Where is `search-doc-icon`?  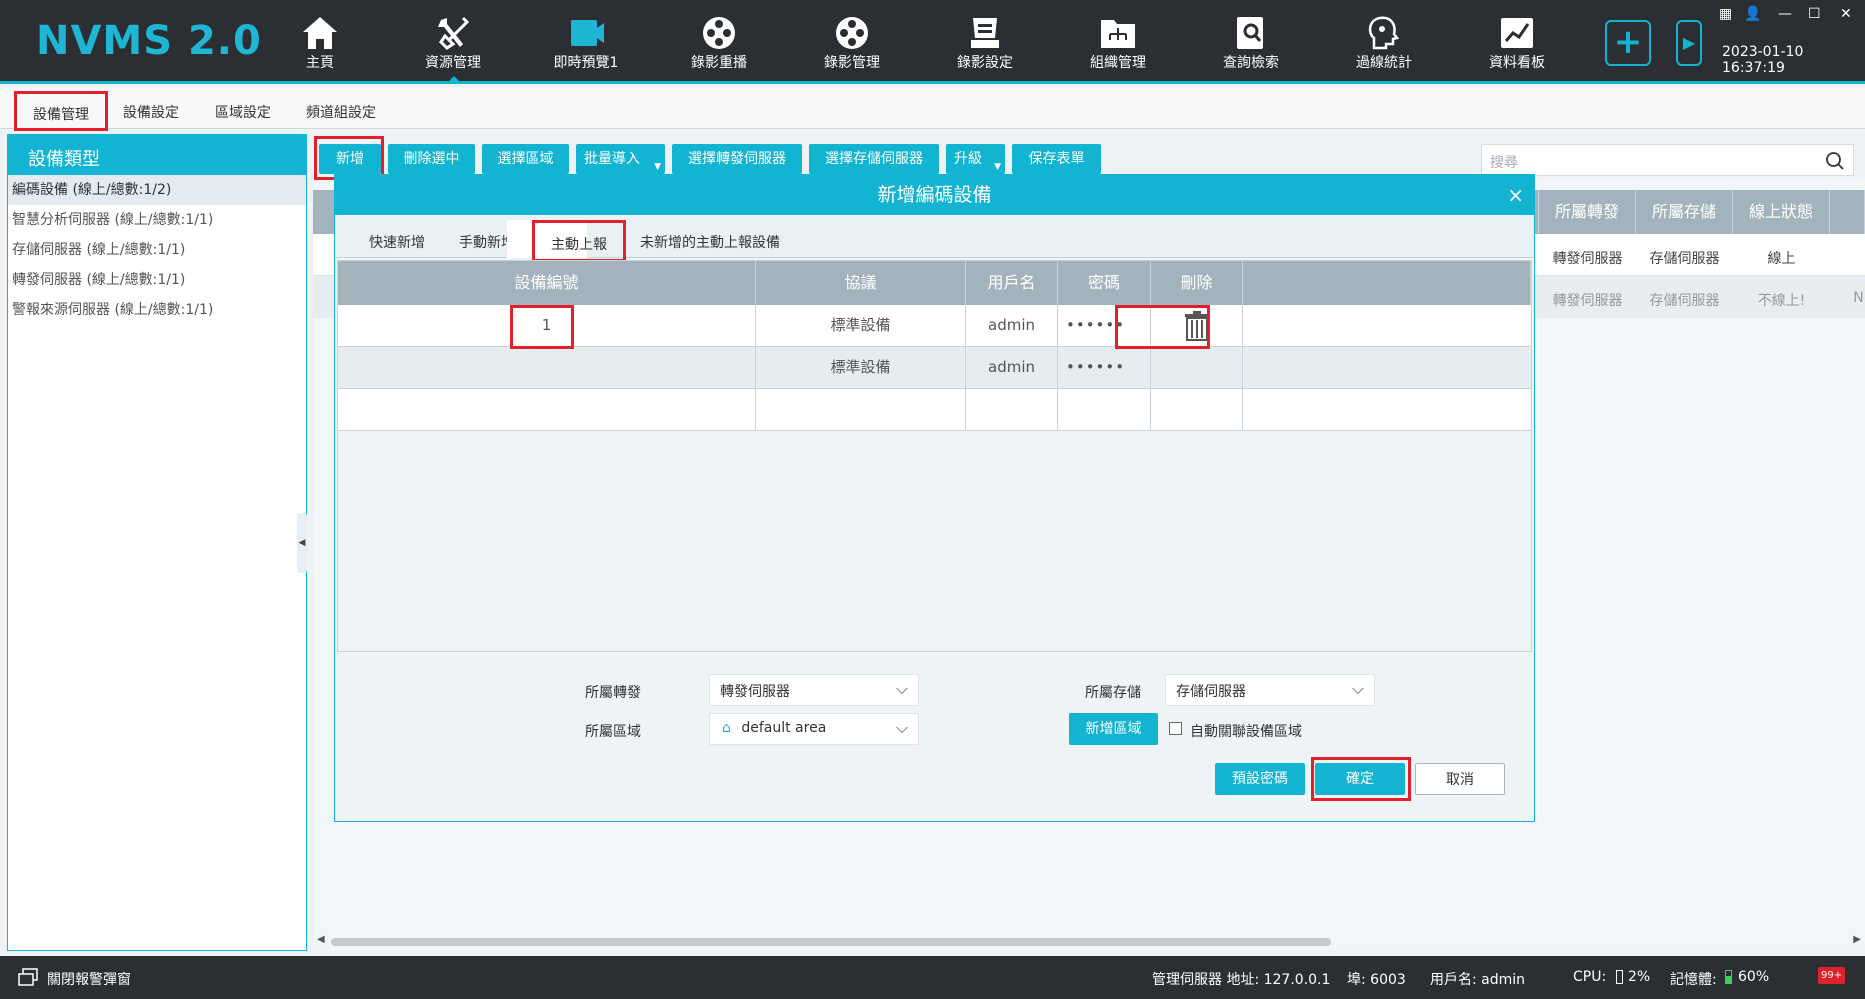 search-doc-icon is located at coordinates (1250, 33).